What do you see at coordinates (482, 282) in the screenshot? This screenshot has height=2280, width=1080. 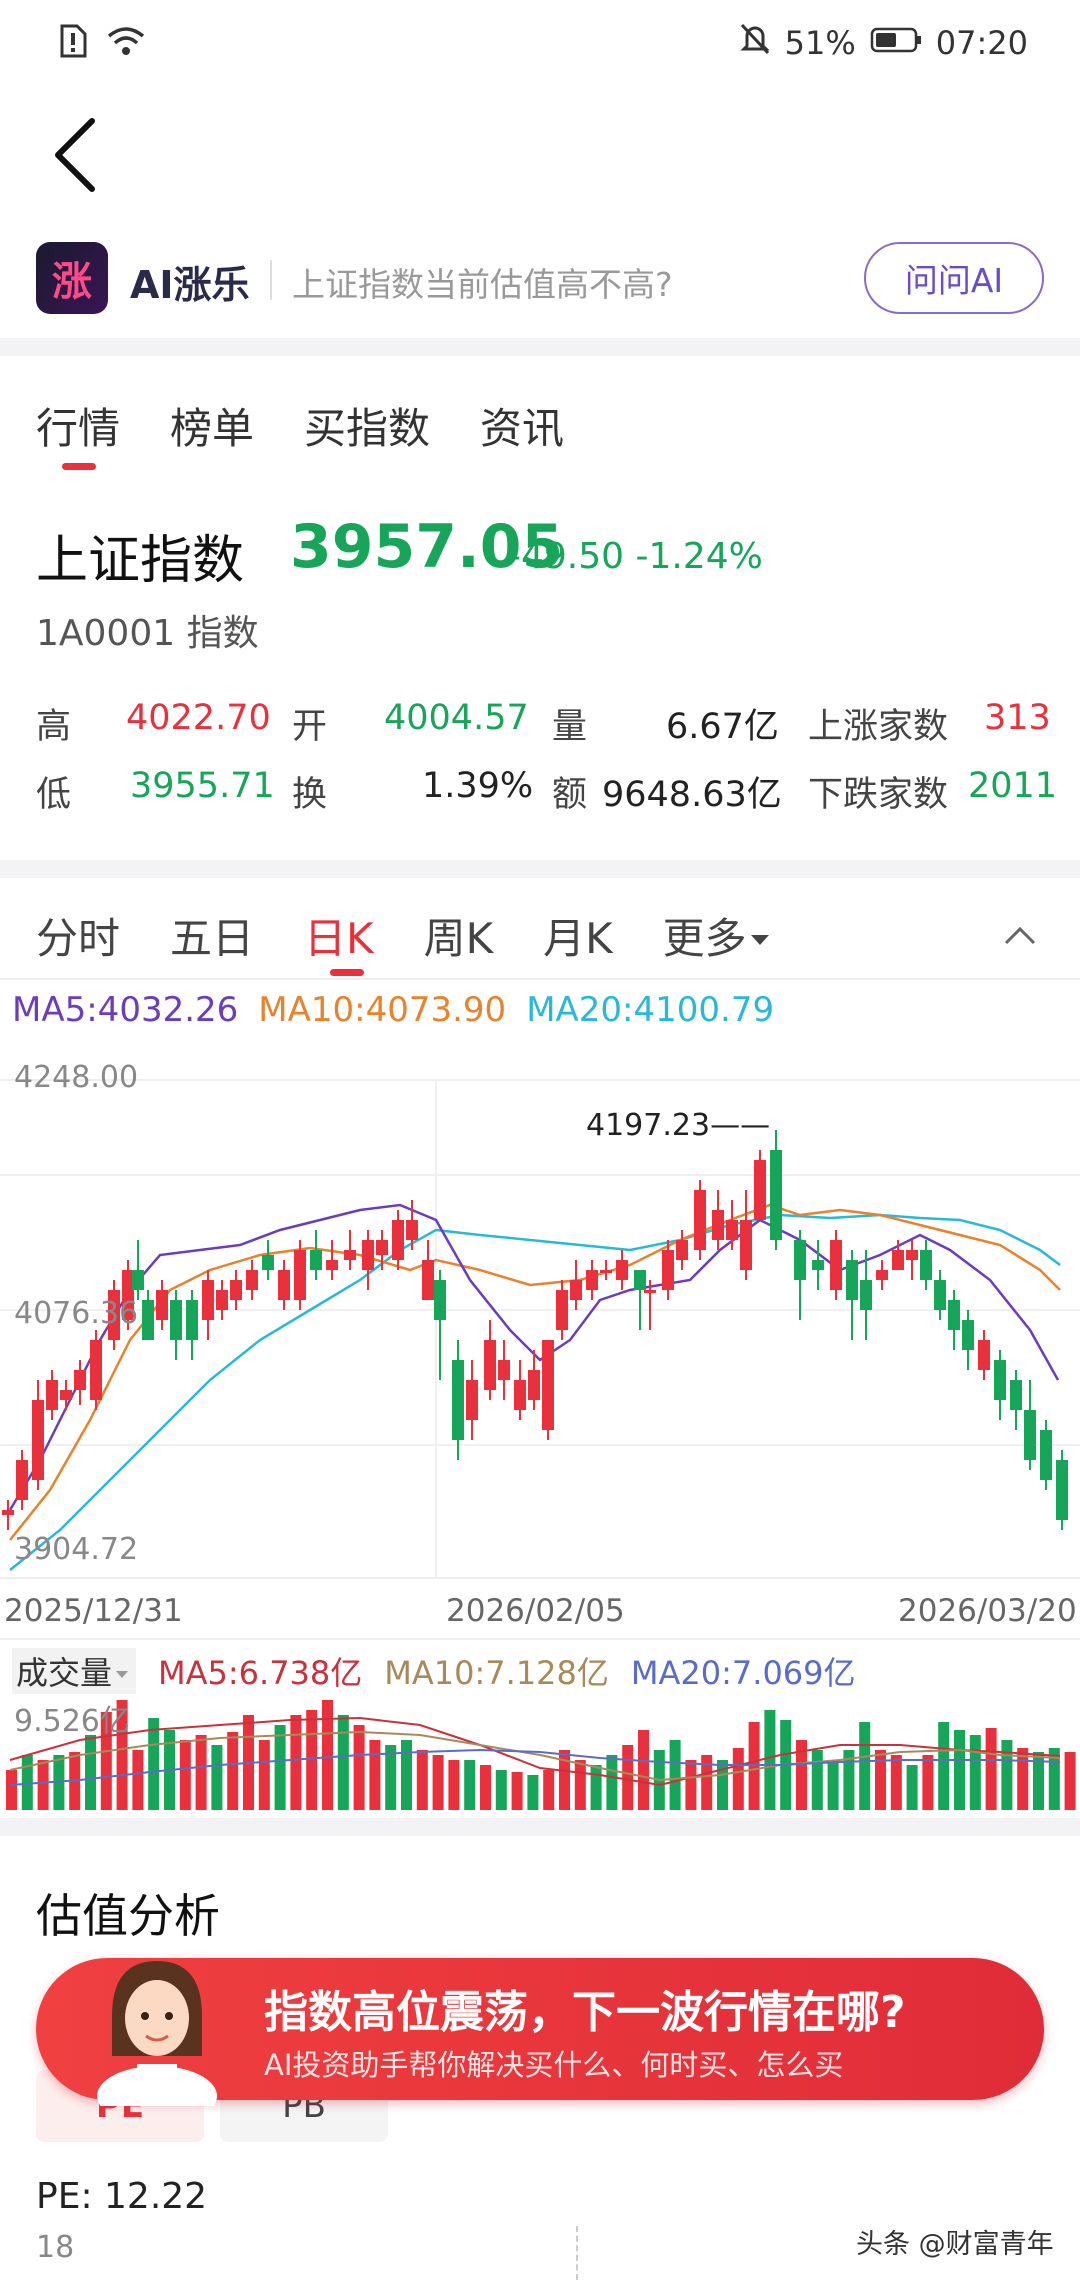 I see `ai-suggested-question: 上证指数当前估值高不高?` at bounding box center [482, 282].